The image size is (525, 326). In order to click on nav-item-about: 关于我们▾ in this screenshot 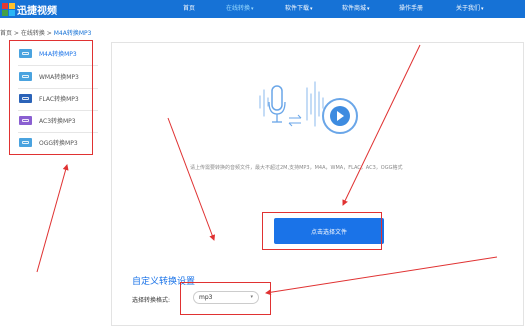, I will do `click(470, 9)`.